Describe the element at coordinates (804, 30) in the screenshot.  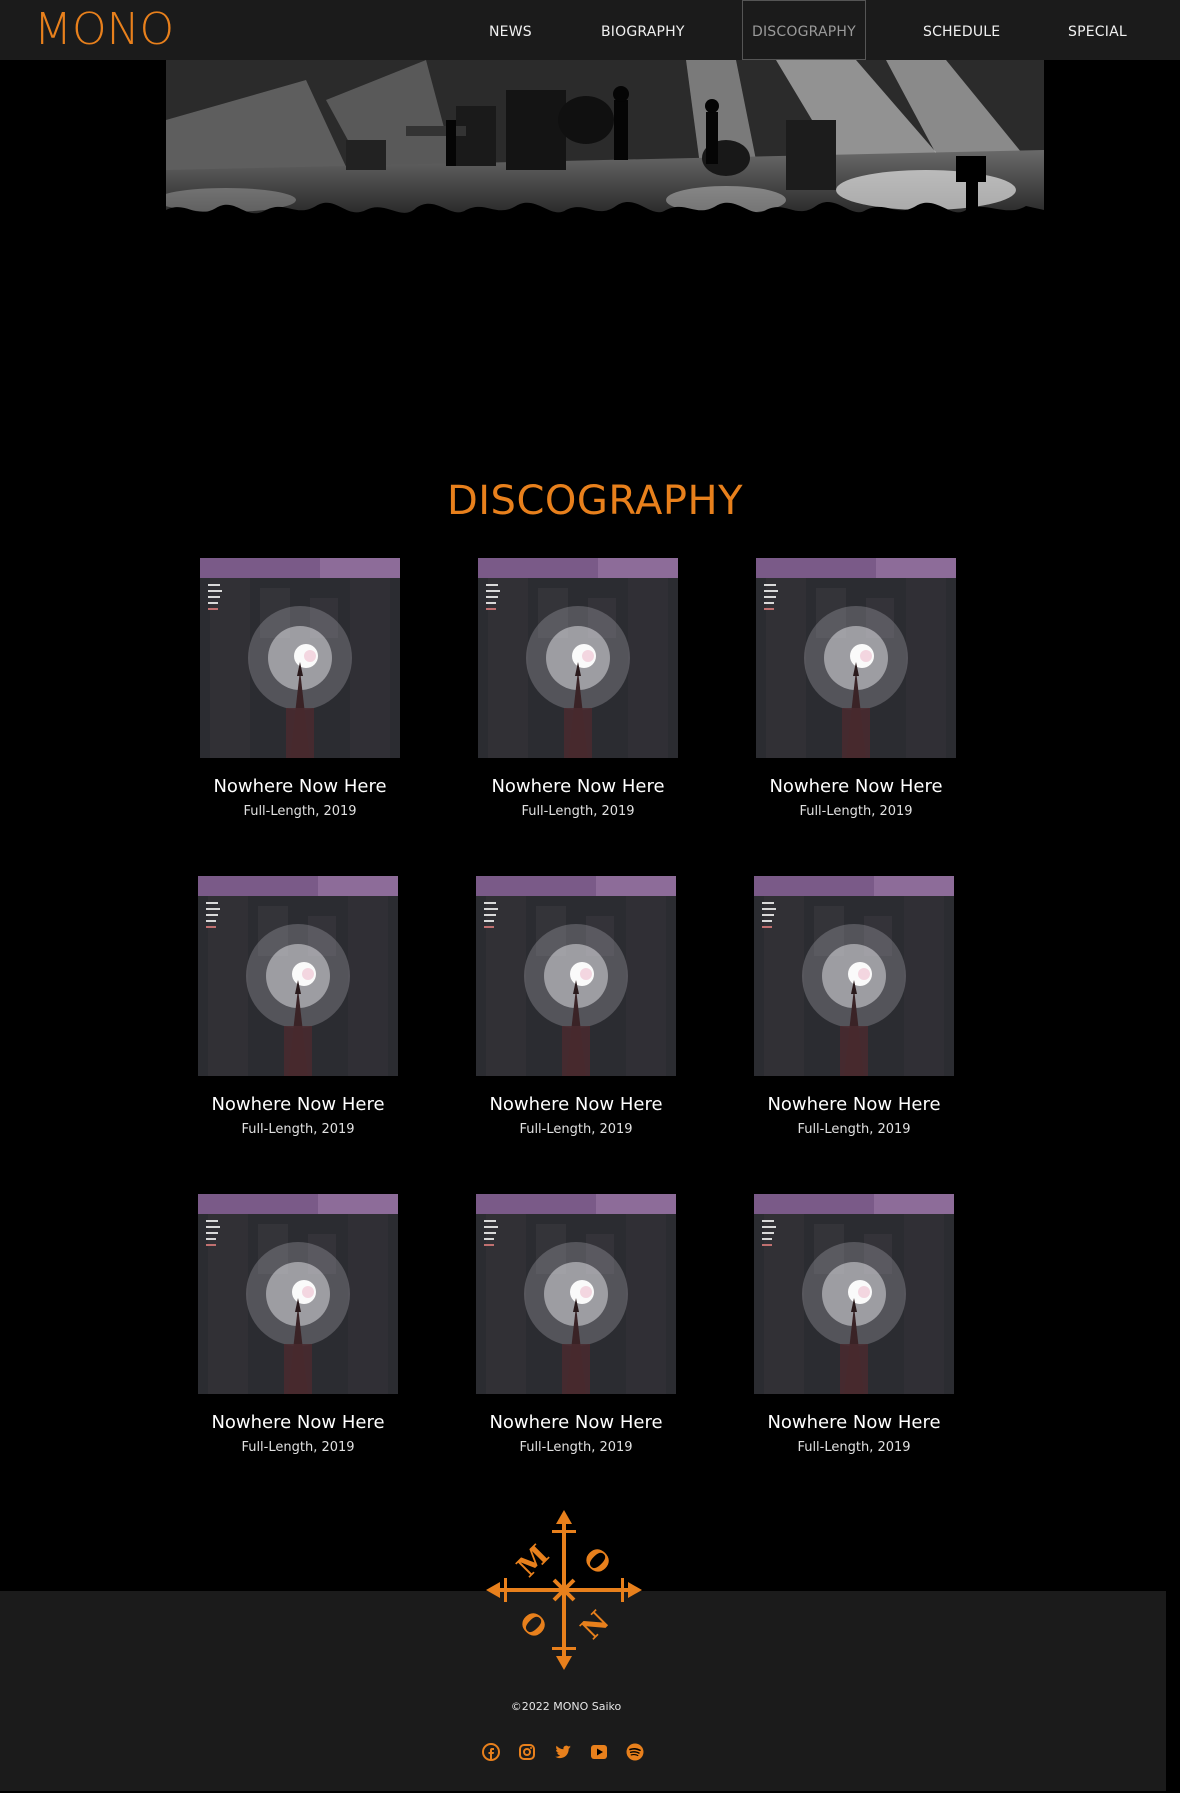
I see `nav-discography: DISCOGRAPHY` at that location.